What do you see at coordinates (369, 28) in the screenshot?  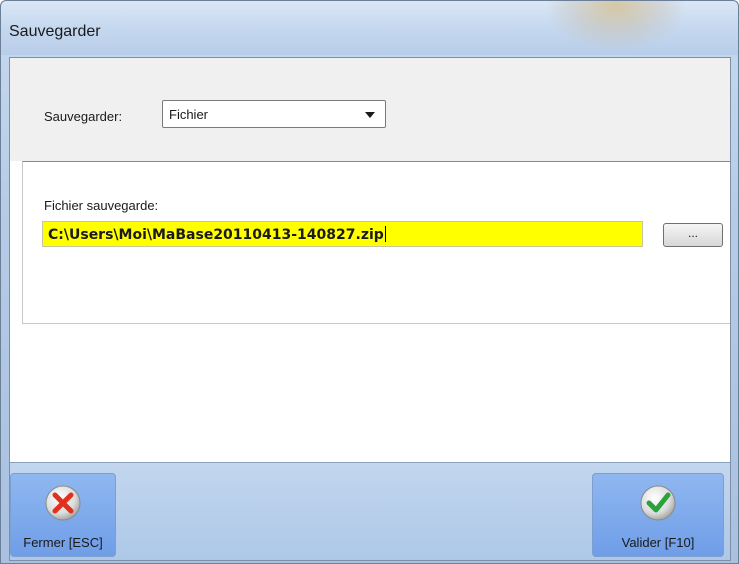 I see `title-bar: Sauvegarder` at bounding box center [369, 28].